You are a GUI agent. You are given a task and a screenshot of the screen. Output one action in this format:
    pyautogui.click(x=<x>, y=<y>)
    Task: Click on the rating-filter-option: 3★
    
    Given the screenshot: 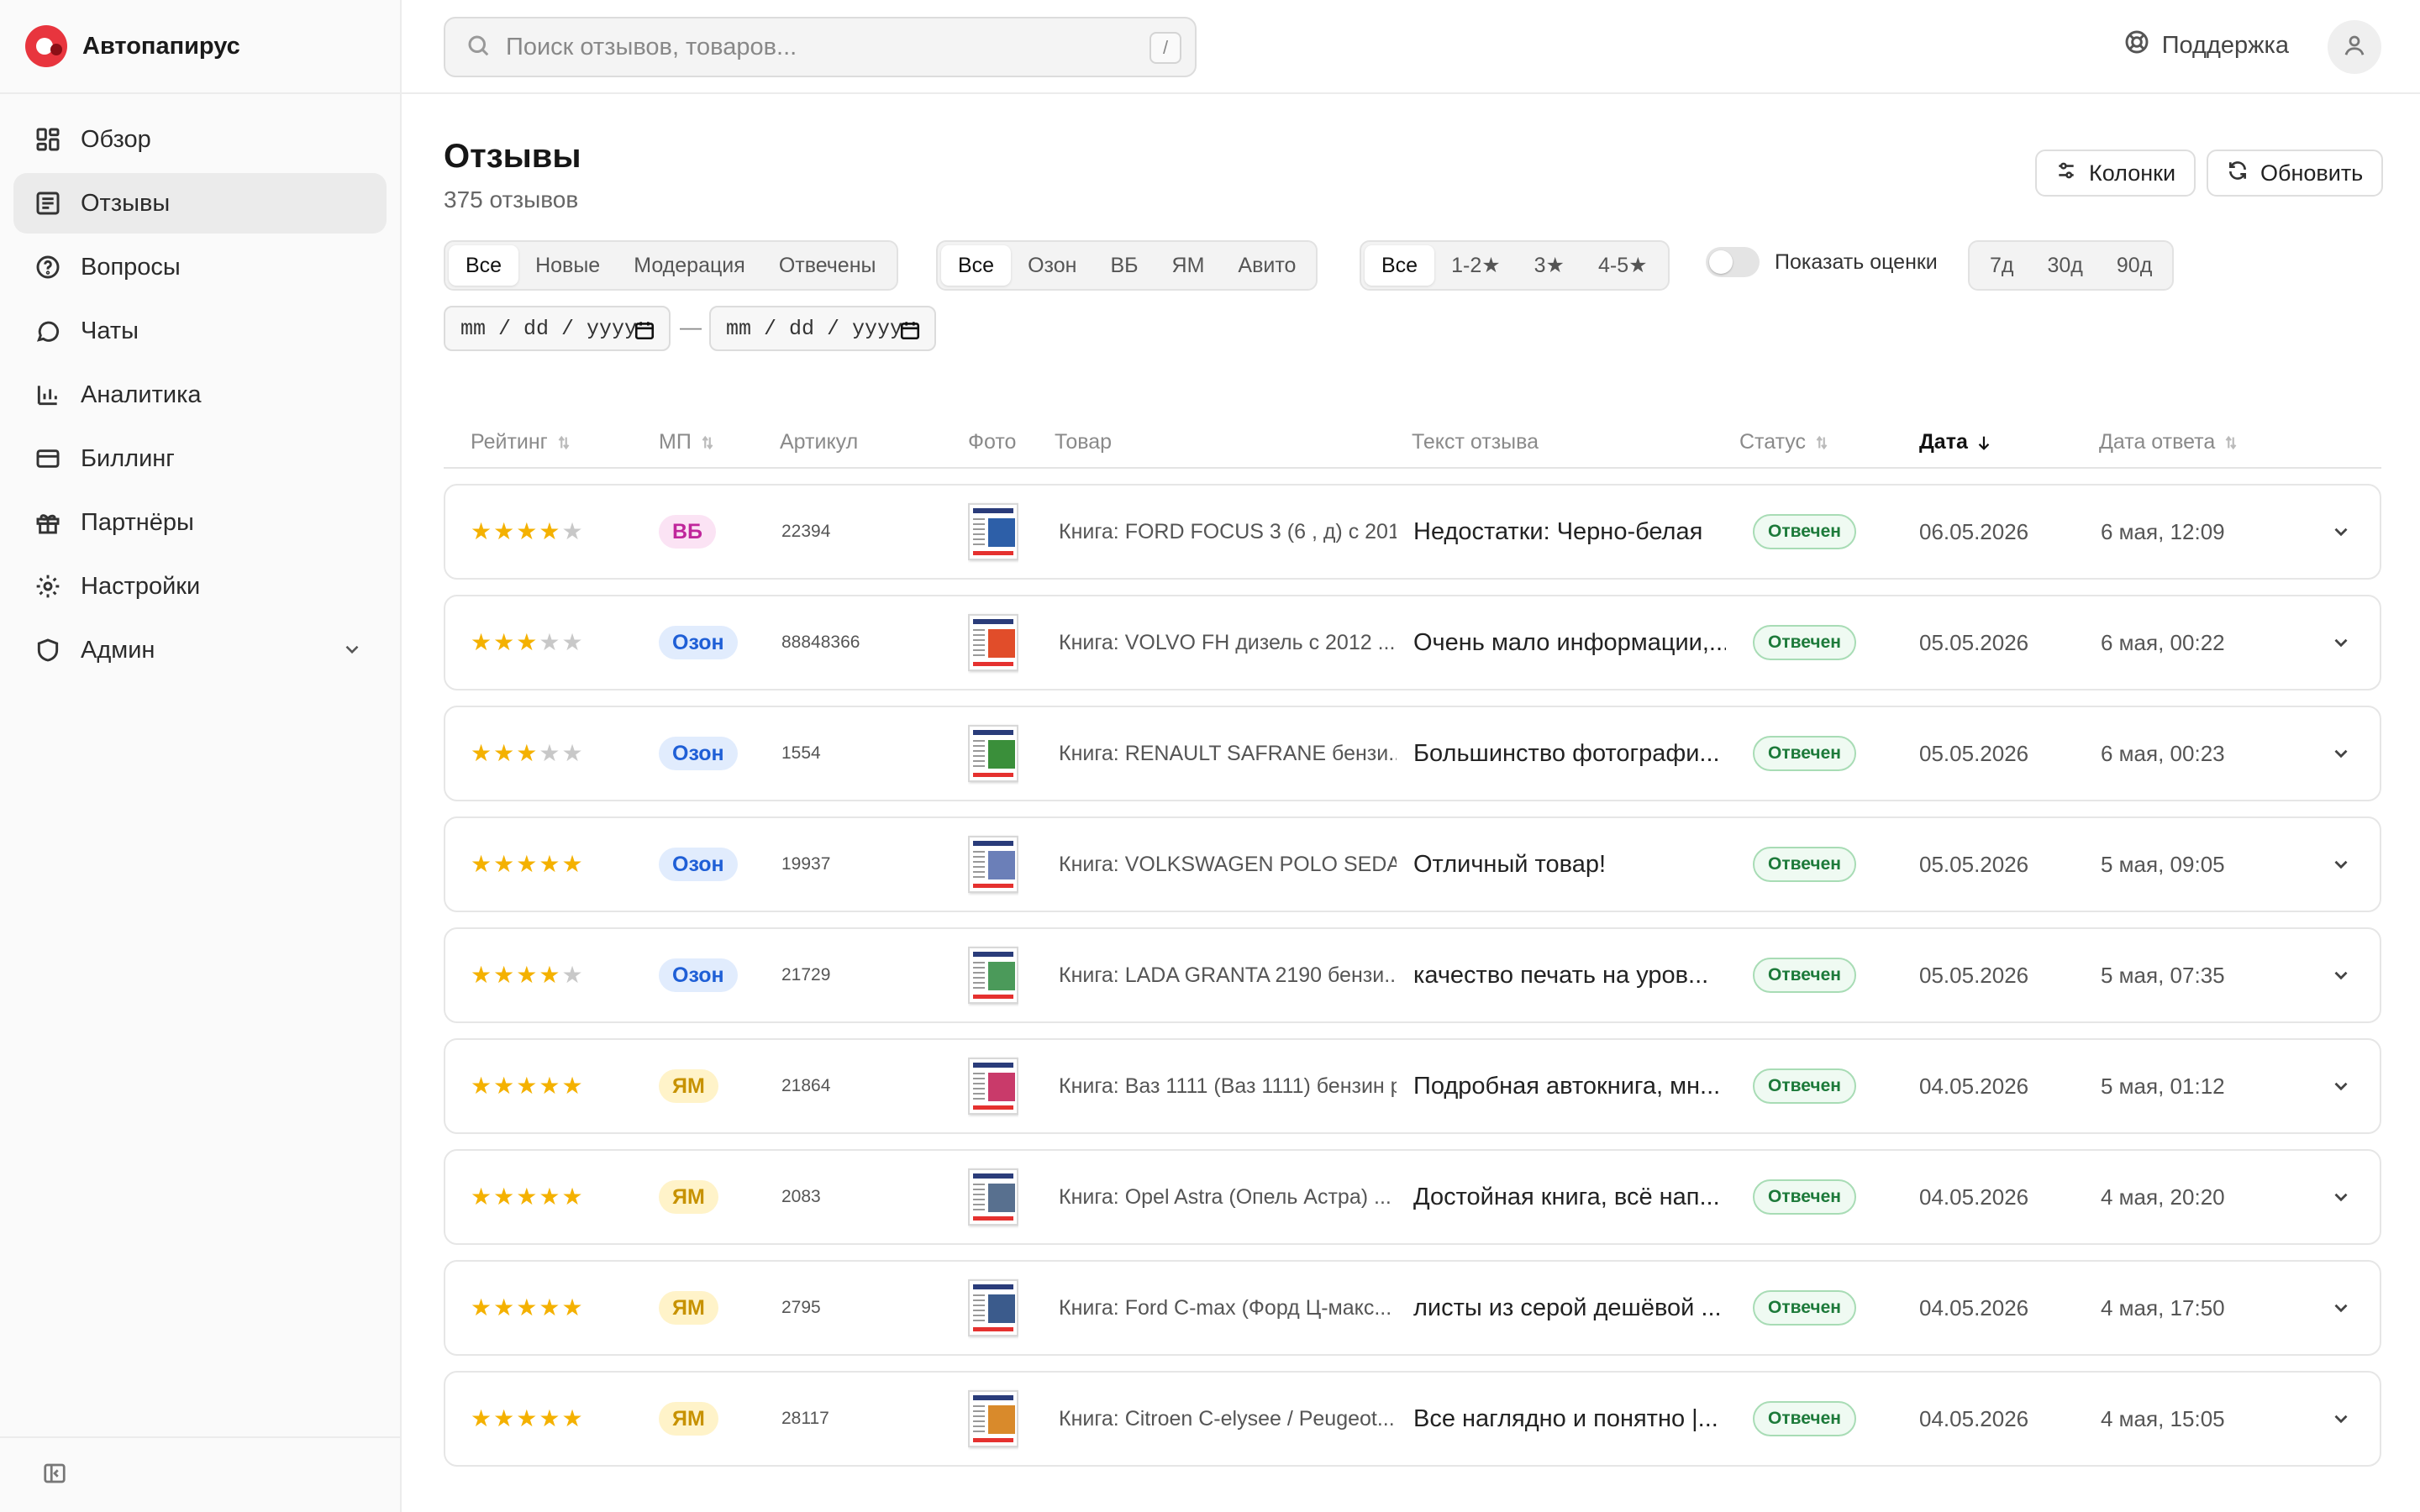 What is the action you would take?
    pyautogui.click(x=1549, y=265)
    